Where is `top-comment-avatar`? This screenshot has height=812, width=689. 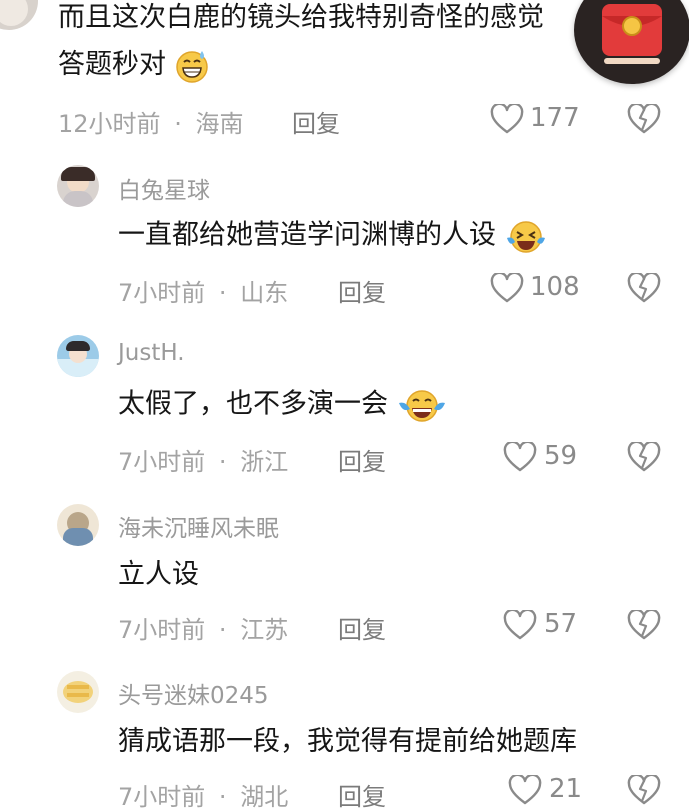
top-comment-avatar is located at coordinates (19, 15).